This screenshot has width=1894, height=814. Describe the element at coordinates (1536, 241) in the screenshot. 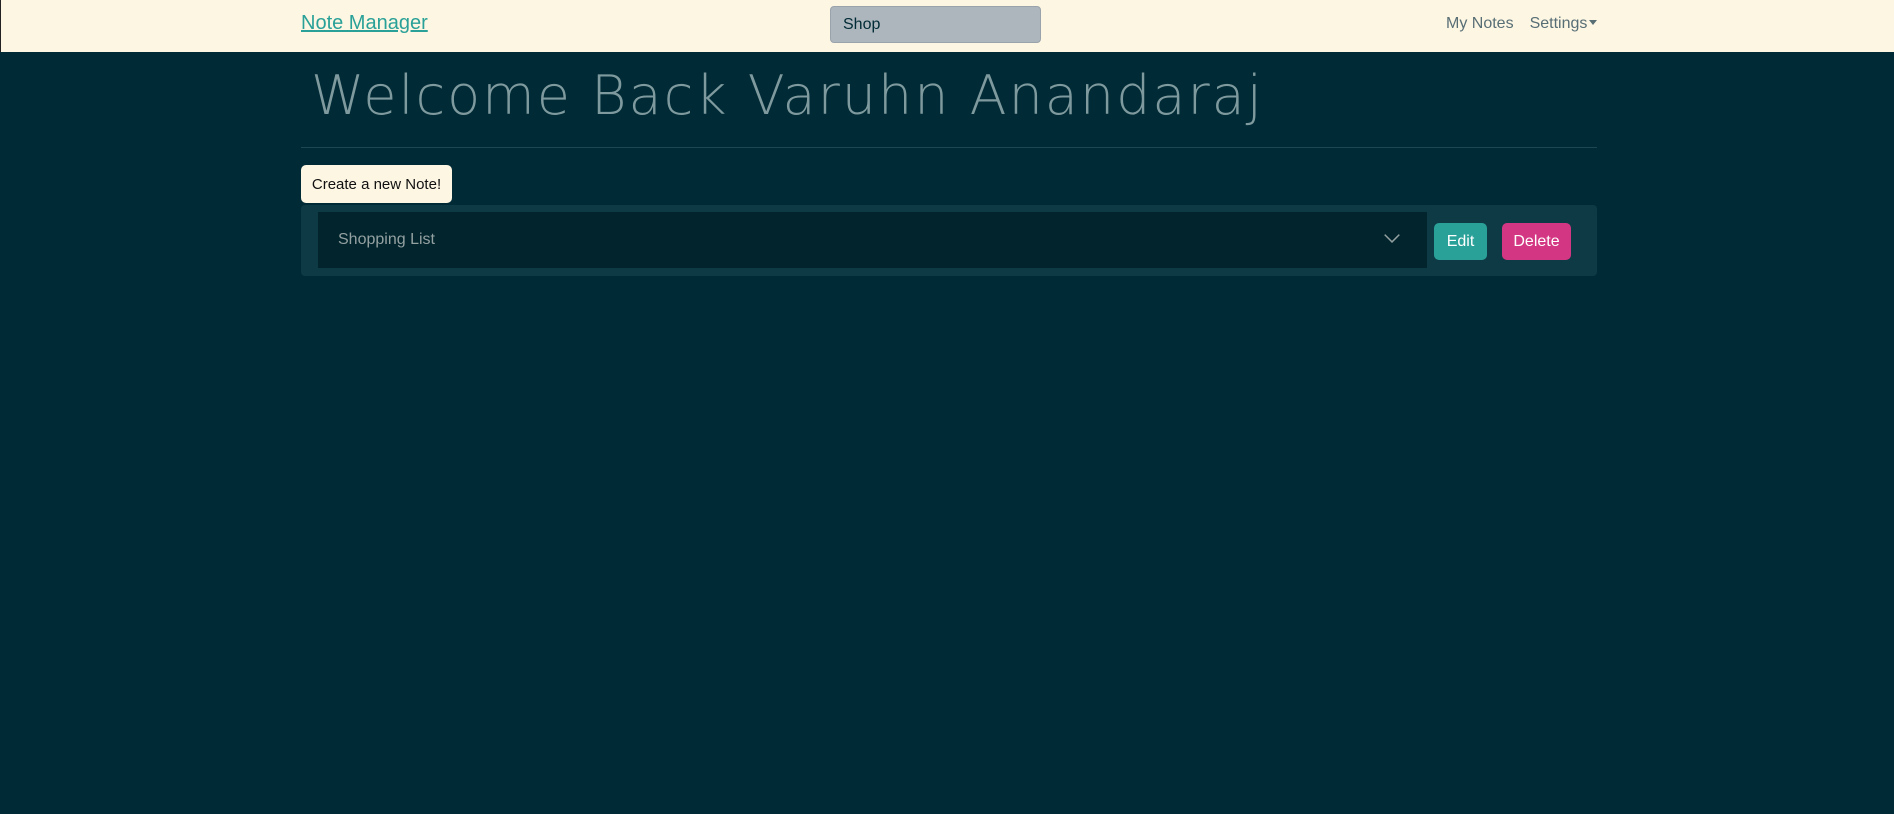

I see `delete-note-button: Delete` at that location.